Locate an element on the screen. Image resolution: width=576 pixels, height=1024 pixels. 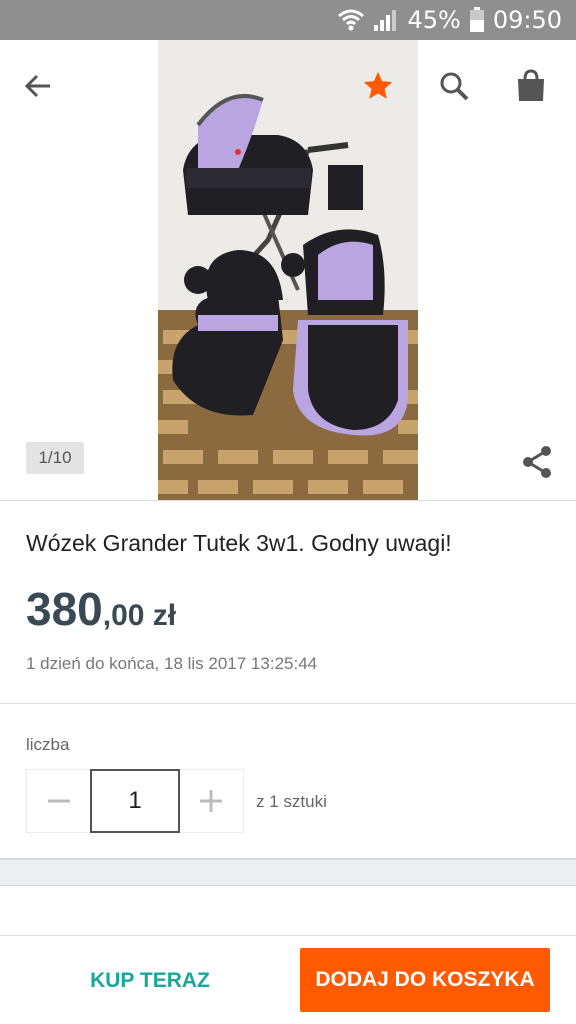
search-button is located at coordinates (454, 86).